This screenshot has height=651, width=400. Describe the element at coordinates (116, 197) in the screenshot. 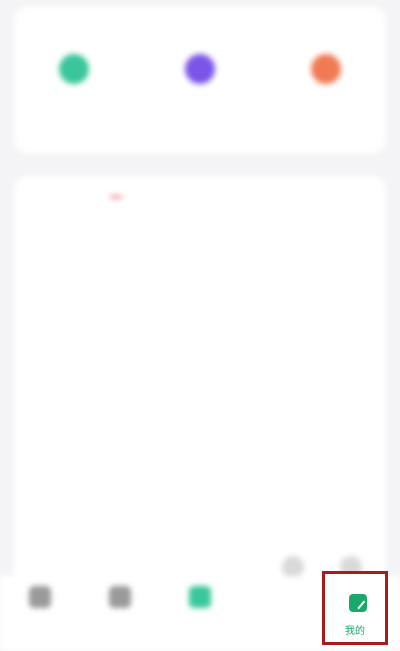

I see `notification-badge` at that location.